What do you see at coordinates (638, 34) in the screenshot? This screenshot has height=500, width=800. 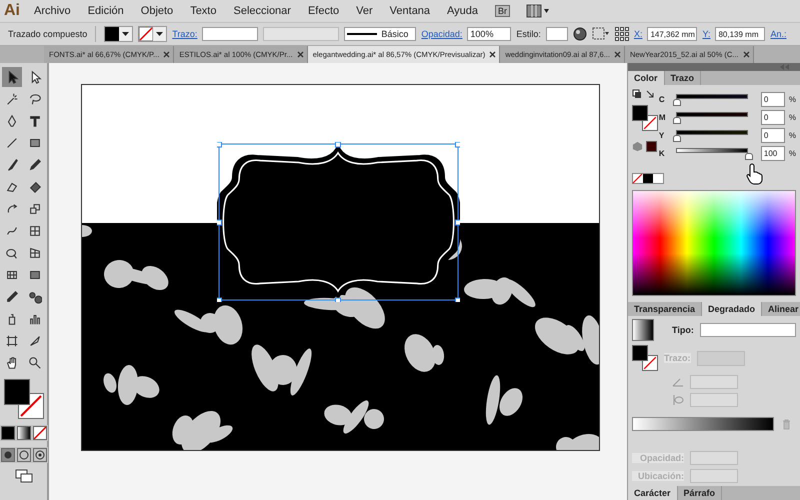 I see `x-position-link: X:` at bounding box center [638, 34].